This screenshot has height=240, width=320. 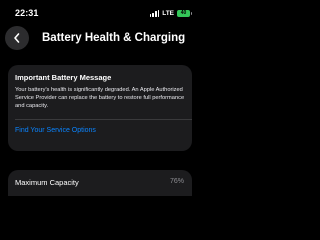 What do you see at coordinates (63, 77) in the screenshot?
I see `message-title: Important Battery Message` at bounding box center [63, 77].